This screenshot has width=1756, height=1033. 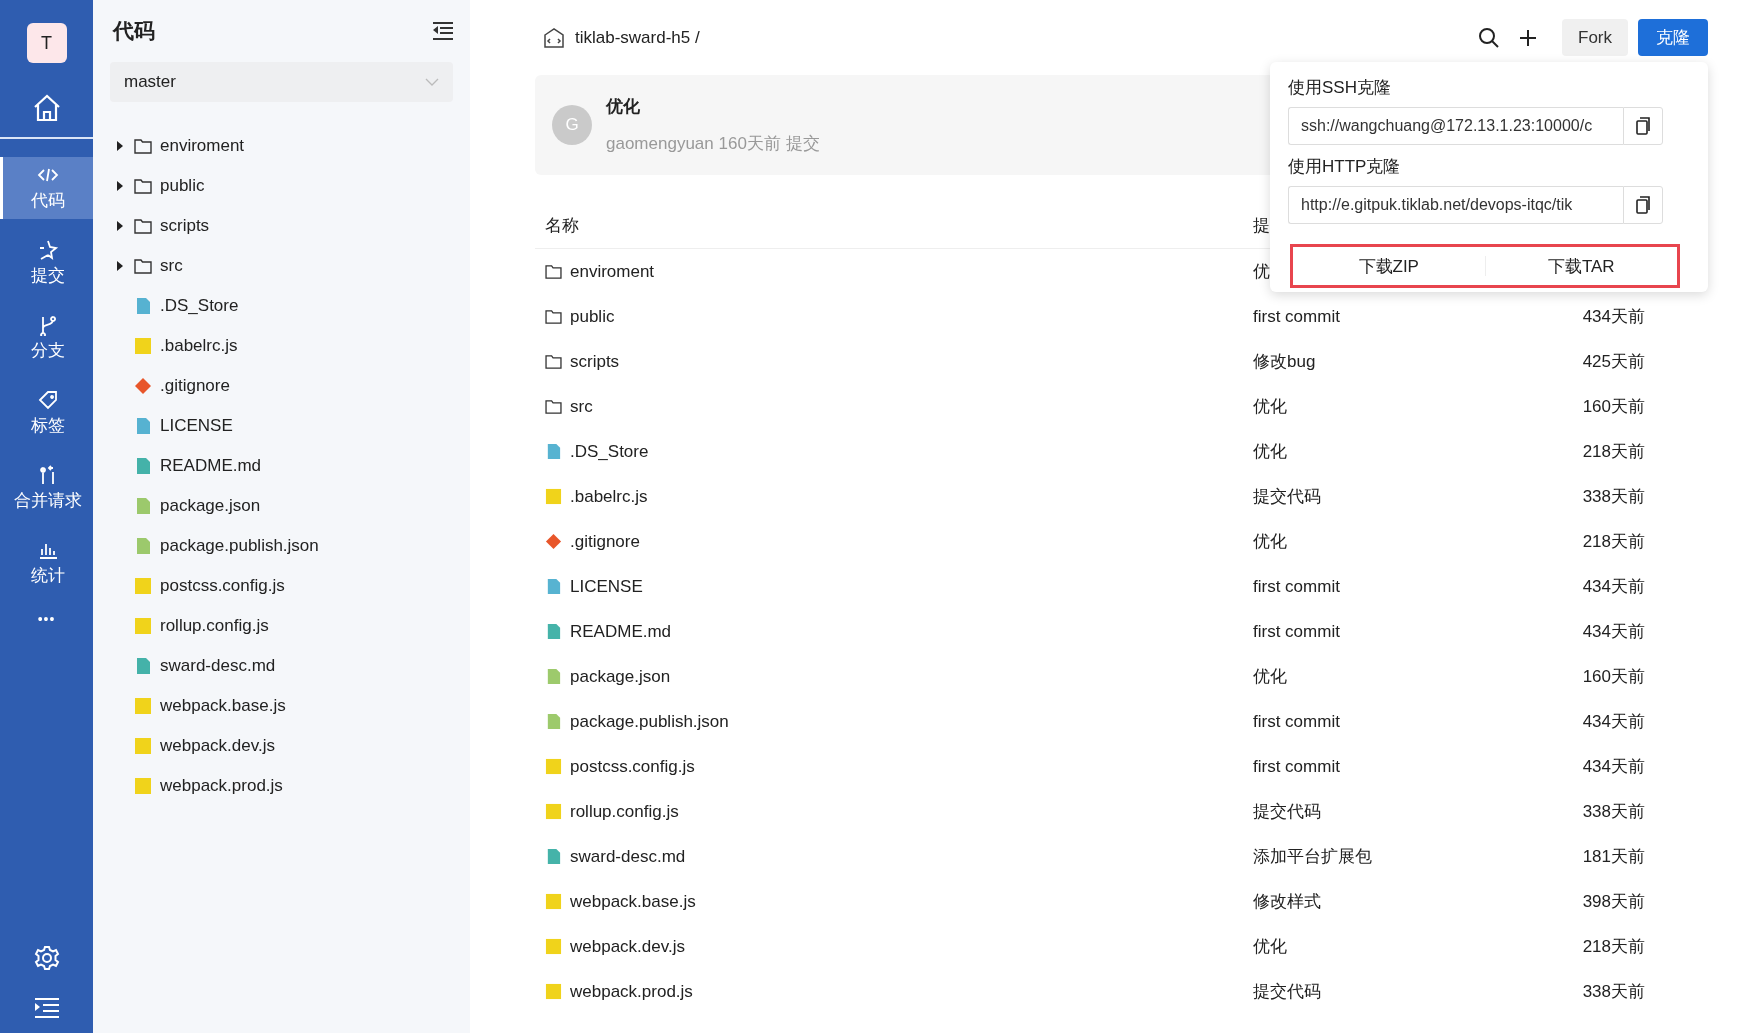 I want to click on fork-button: Fork, so click(x=1595, y=37).